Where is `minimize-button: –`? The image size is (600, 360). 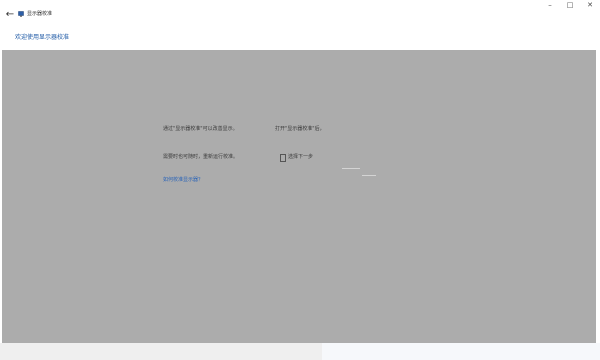
minimize-button: – is located at coordinates (550, 6).